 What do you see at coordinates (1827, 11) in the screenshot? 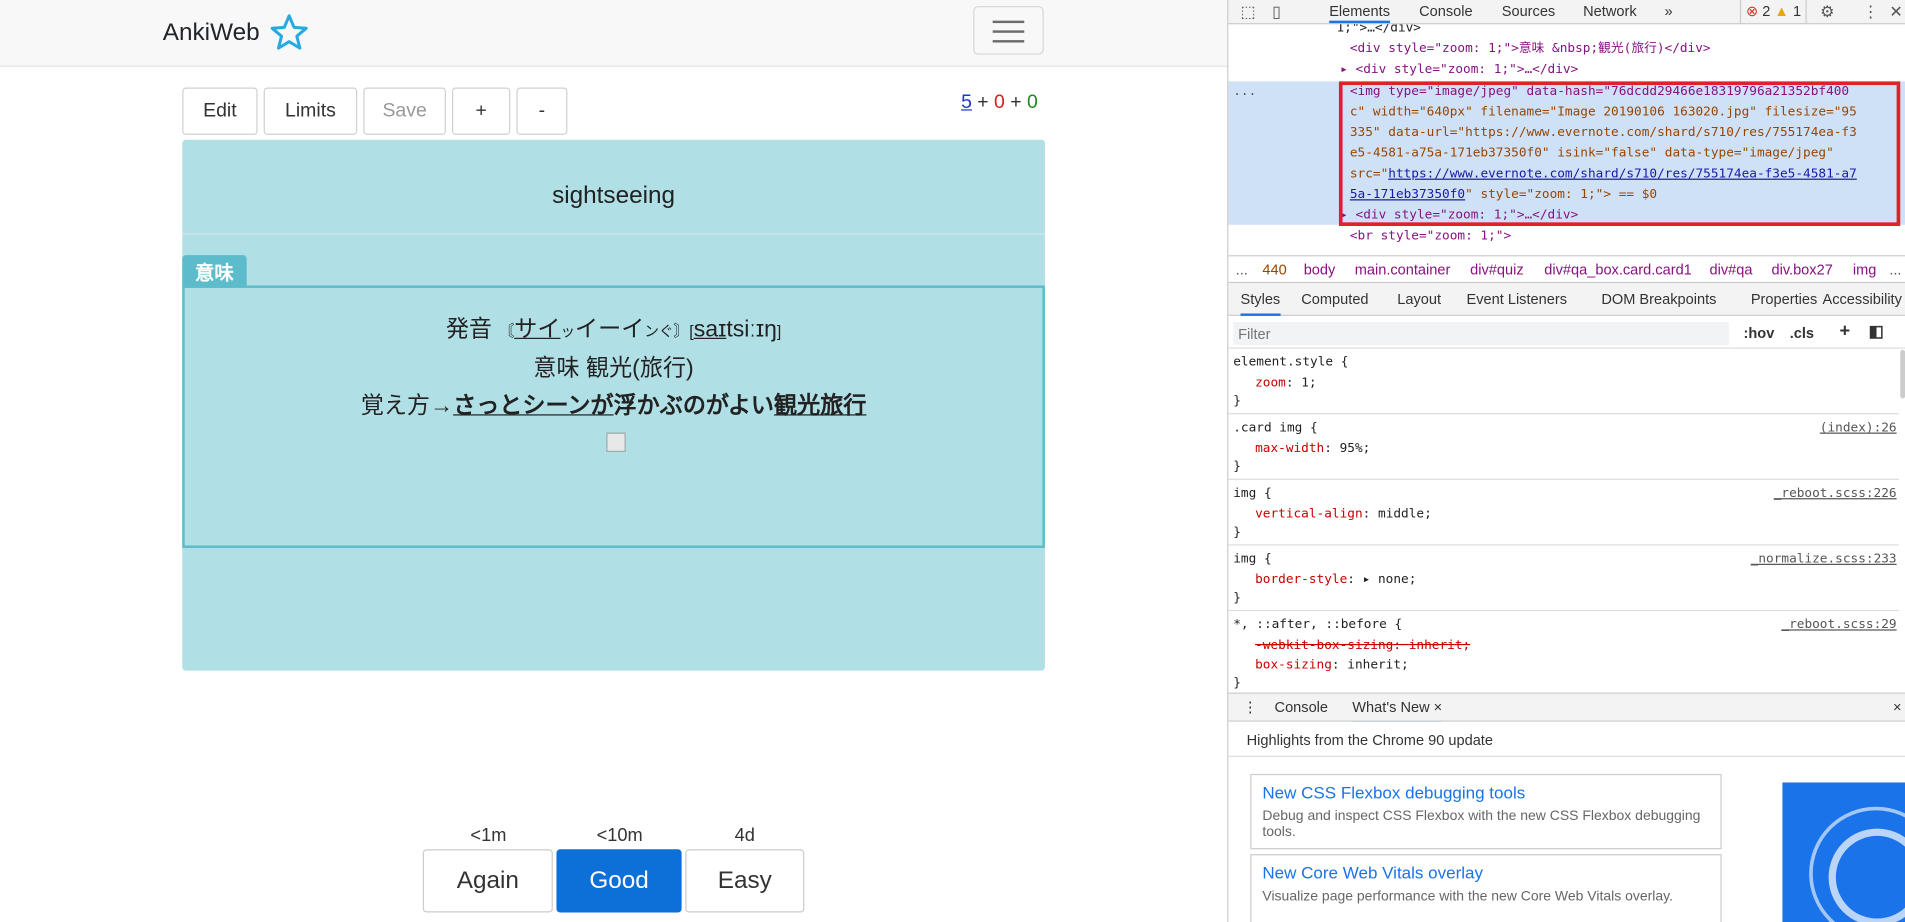
I see `settings-gear-icon: ⚙` at bounding box center [1827, 11].